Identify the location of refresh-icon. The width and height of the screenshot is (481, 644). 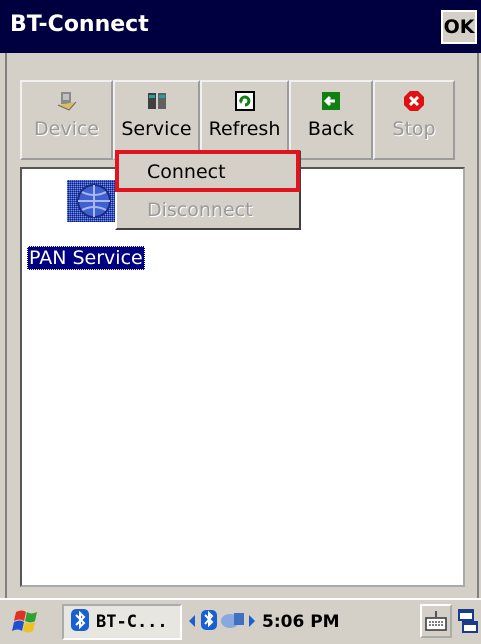
(245, 101).